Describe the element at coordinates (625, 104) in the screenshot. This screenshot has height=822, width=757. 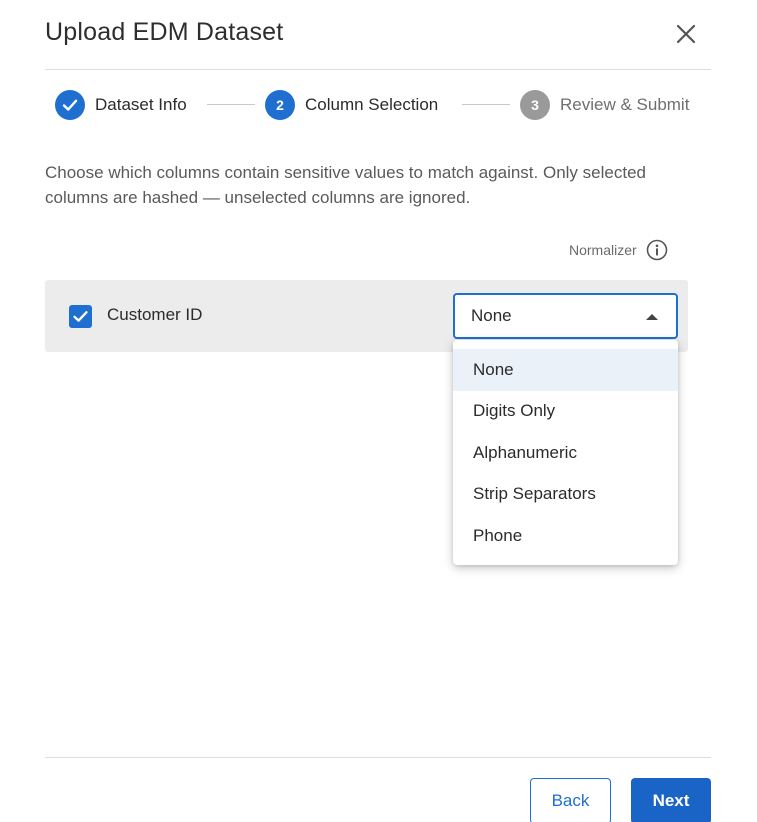
I see `step-label: Review & Submit` at that location.